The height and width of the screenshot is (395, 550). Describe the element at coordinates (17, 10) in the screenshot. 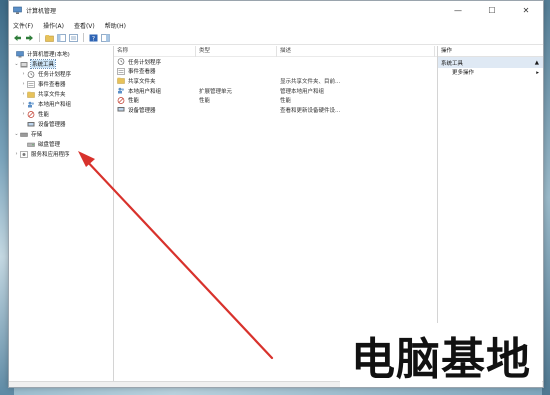

I see `computer-management-icon` at that location.